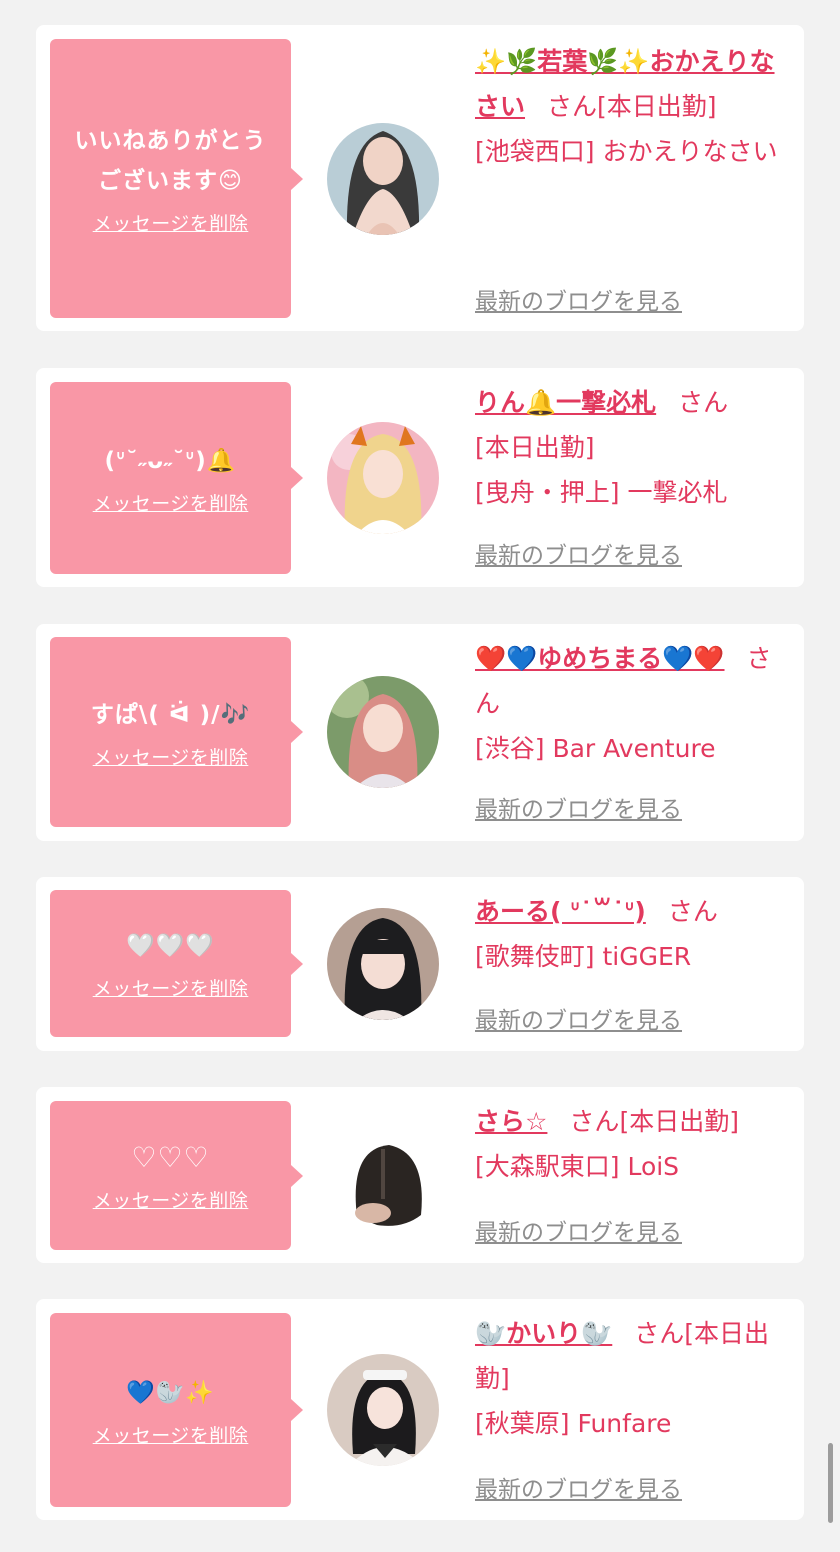  Describe the element at coordinates (634, 1378) in the screenshot. I see `profile-info: 🦭かいり🦭 さん[本日出勤] [秋葉原] Funfare` at that location.